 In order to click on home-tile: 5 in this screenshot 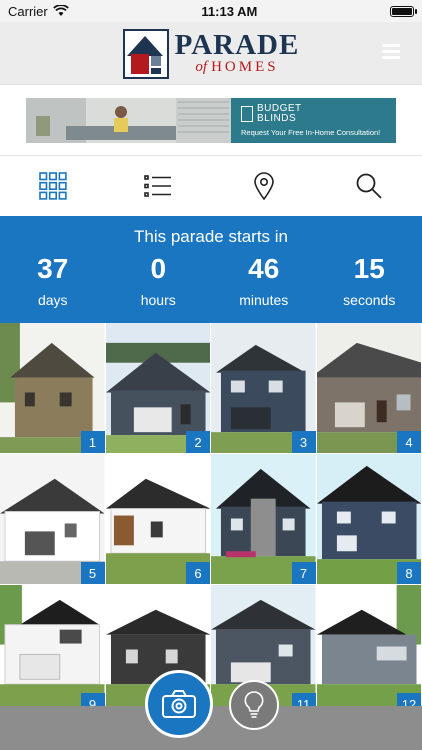, I will do `click(53, 519)`.